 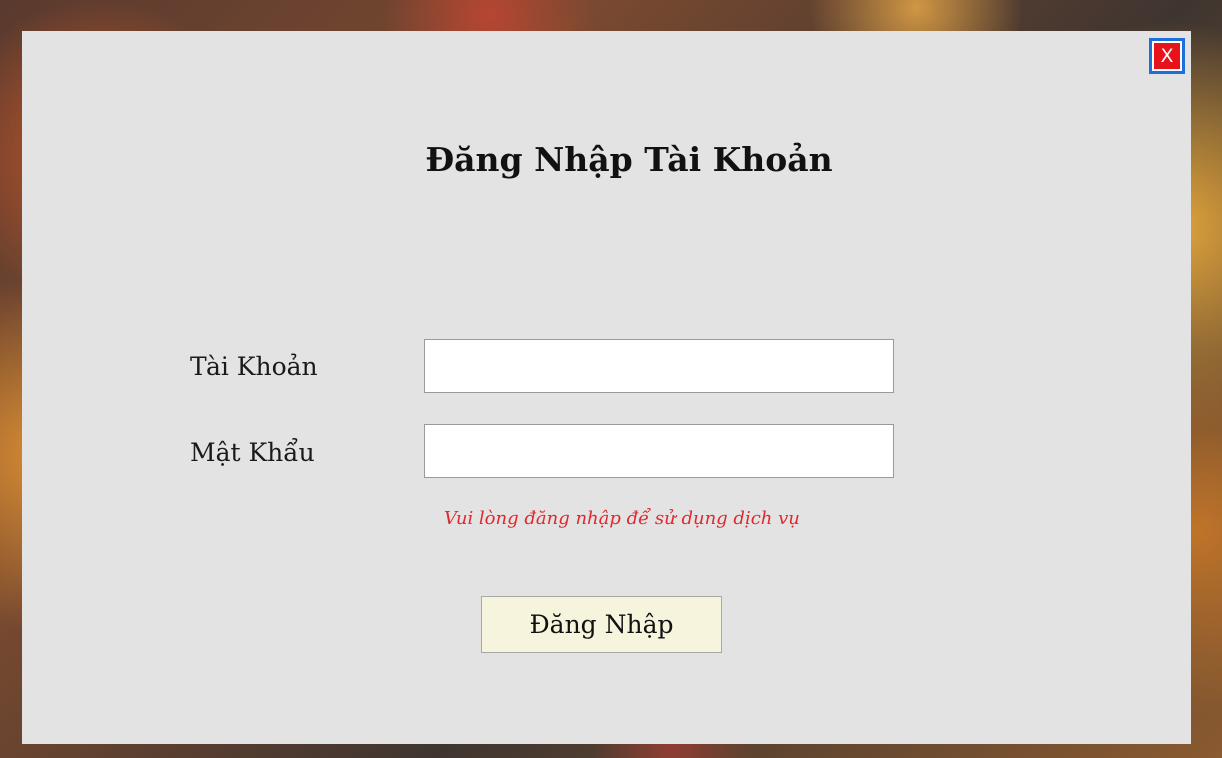 I want to click on password-input, so click(x=659, y=451).